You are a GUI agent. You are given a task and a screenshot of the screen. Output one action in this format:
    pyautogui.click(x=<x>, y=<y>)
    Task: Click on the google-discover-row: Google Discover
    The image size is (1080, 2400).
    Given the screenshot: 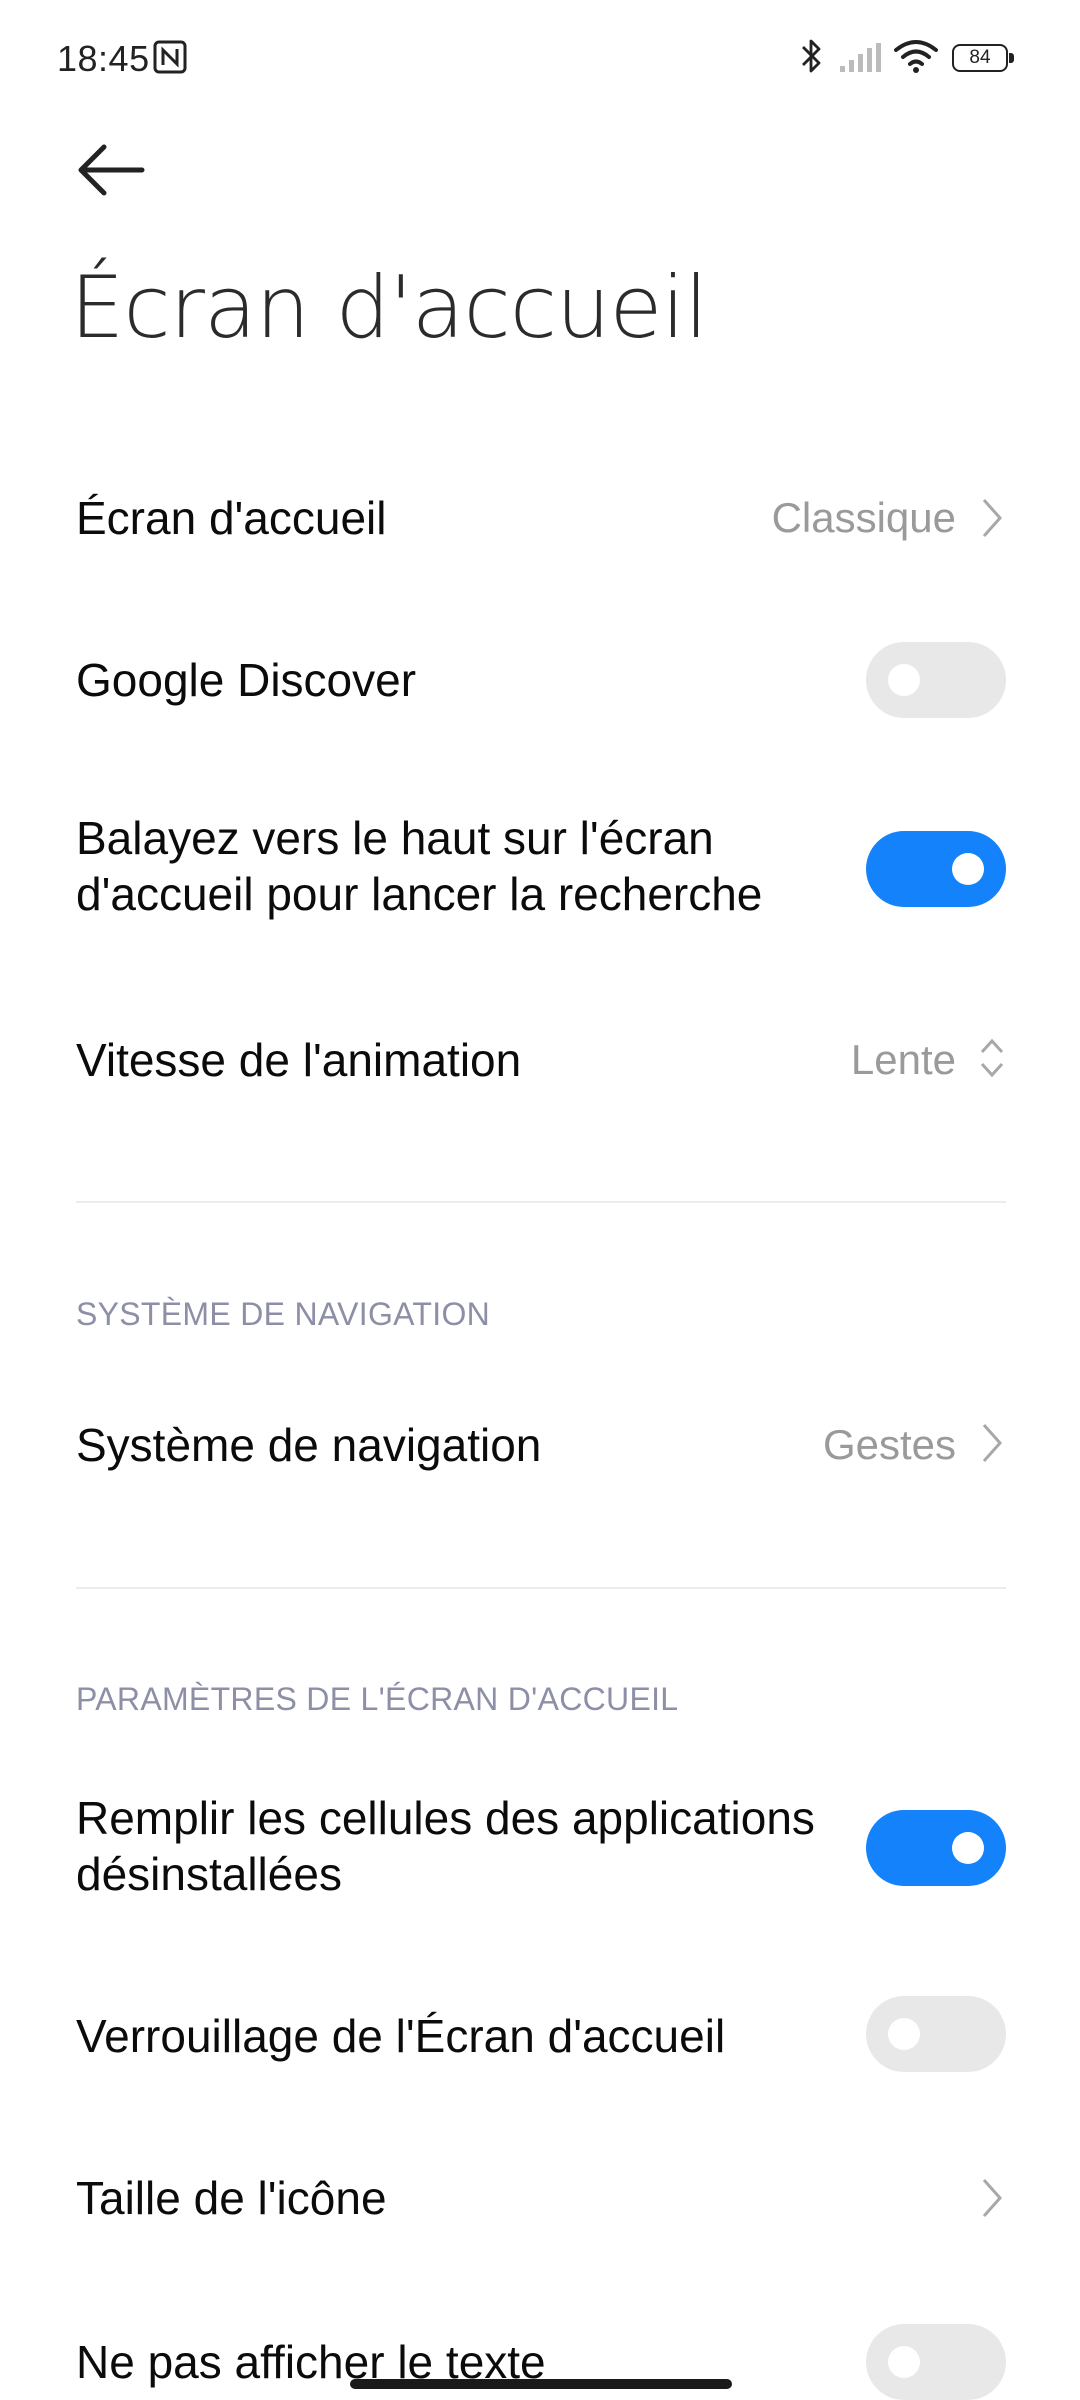 What is the action you would take?
    pyautogui.click(x=541, y=680)
    